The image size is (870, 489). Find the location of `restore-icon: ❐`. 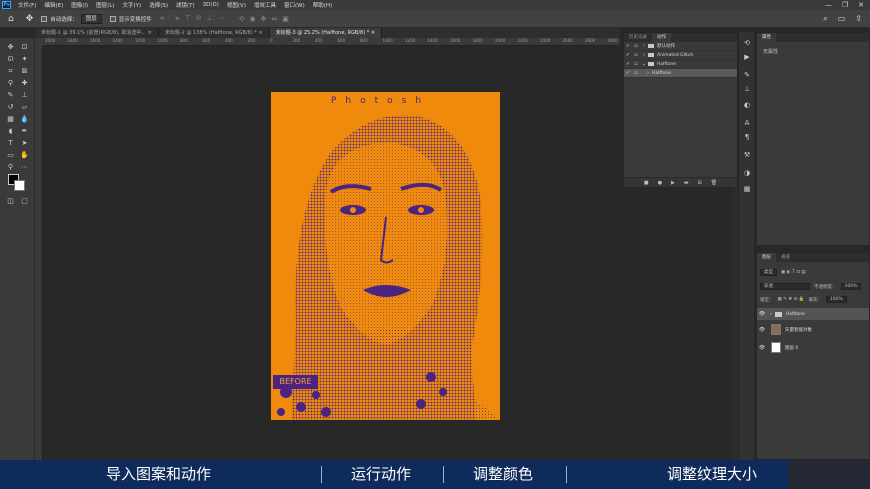

restore-icon: ❐ is located at coordinates (845, 5).